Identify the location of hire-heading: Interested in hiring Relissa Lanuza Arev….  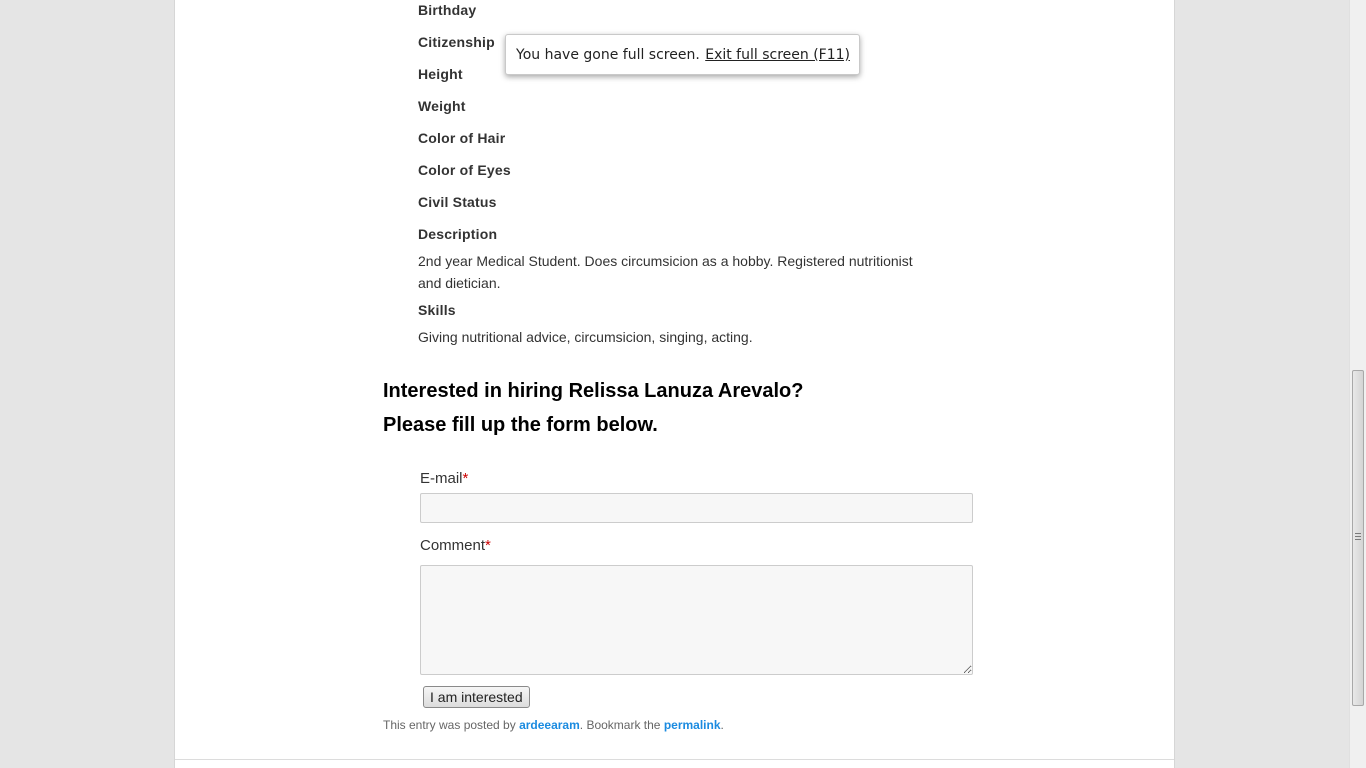
(593, 391).